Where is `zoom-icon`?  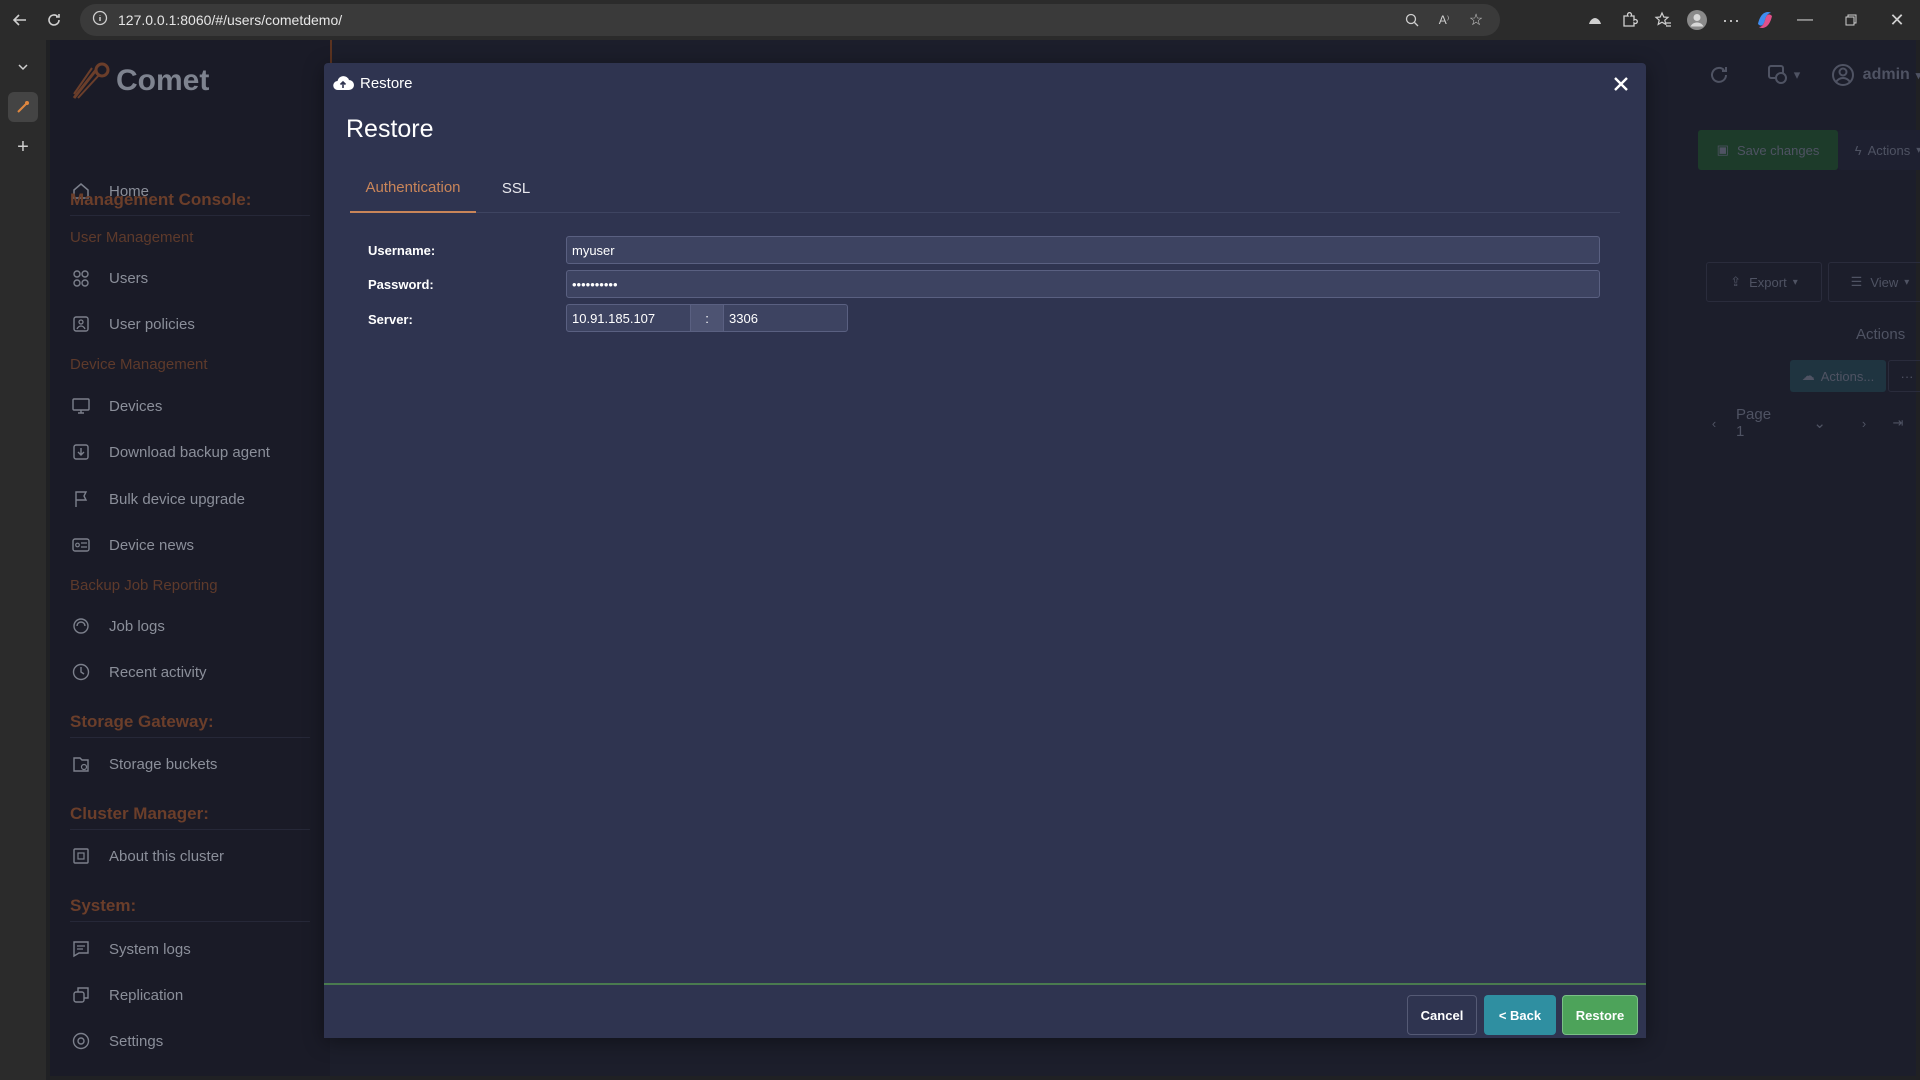 zoom-icon is located at coordinates (1412, 20).